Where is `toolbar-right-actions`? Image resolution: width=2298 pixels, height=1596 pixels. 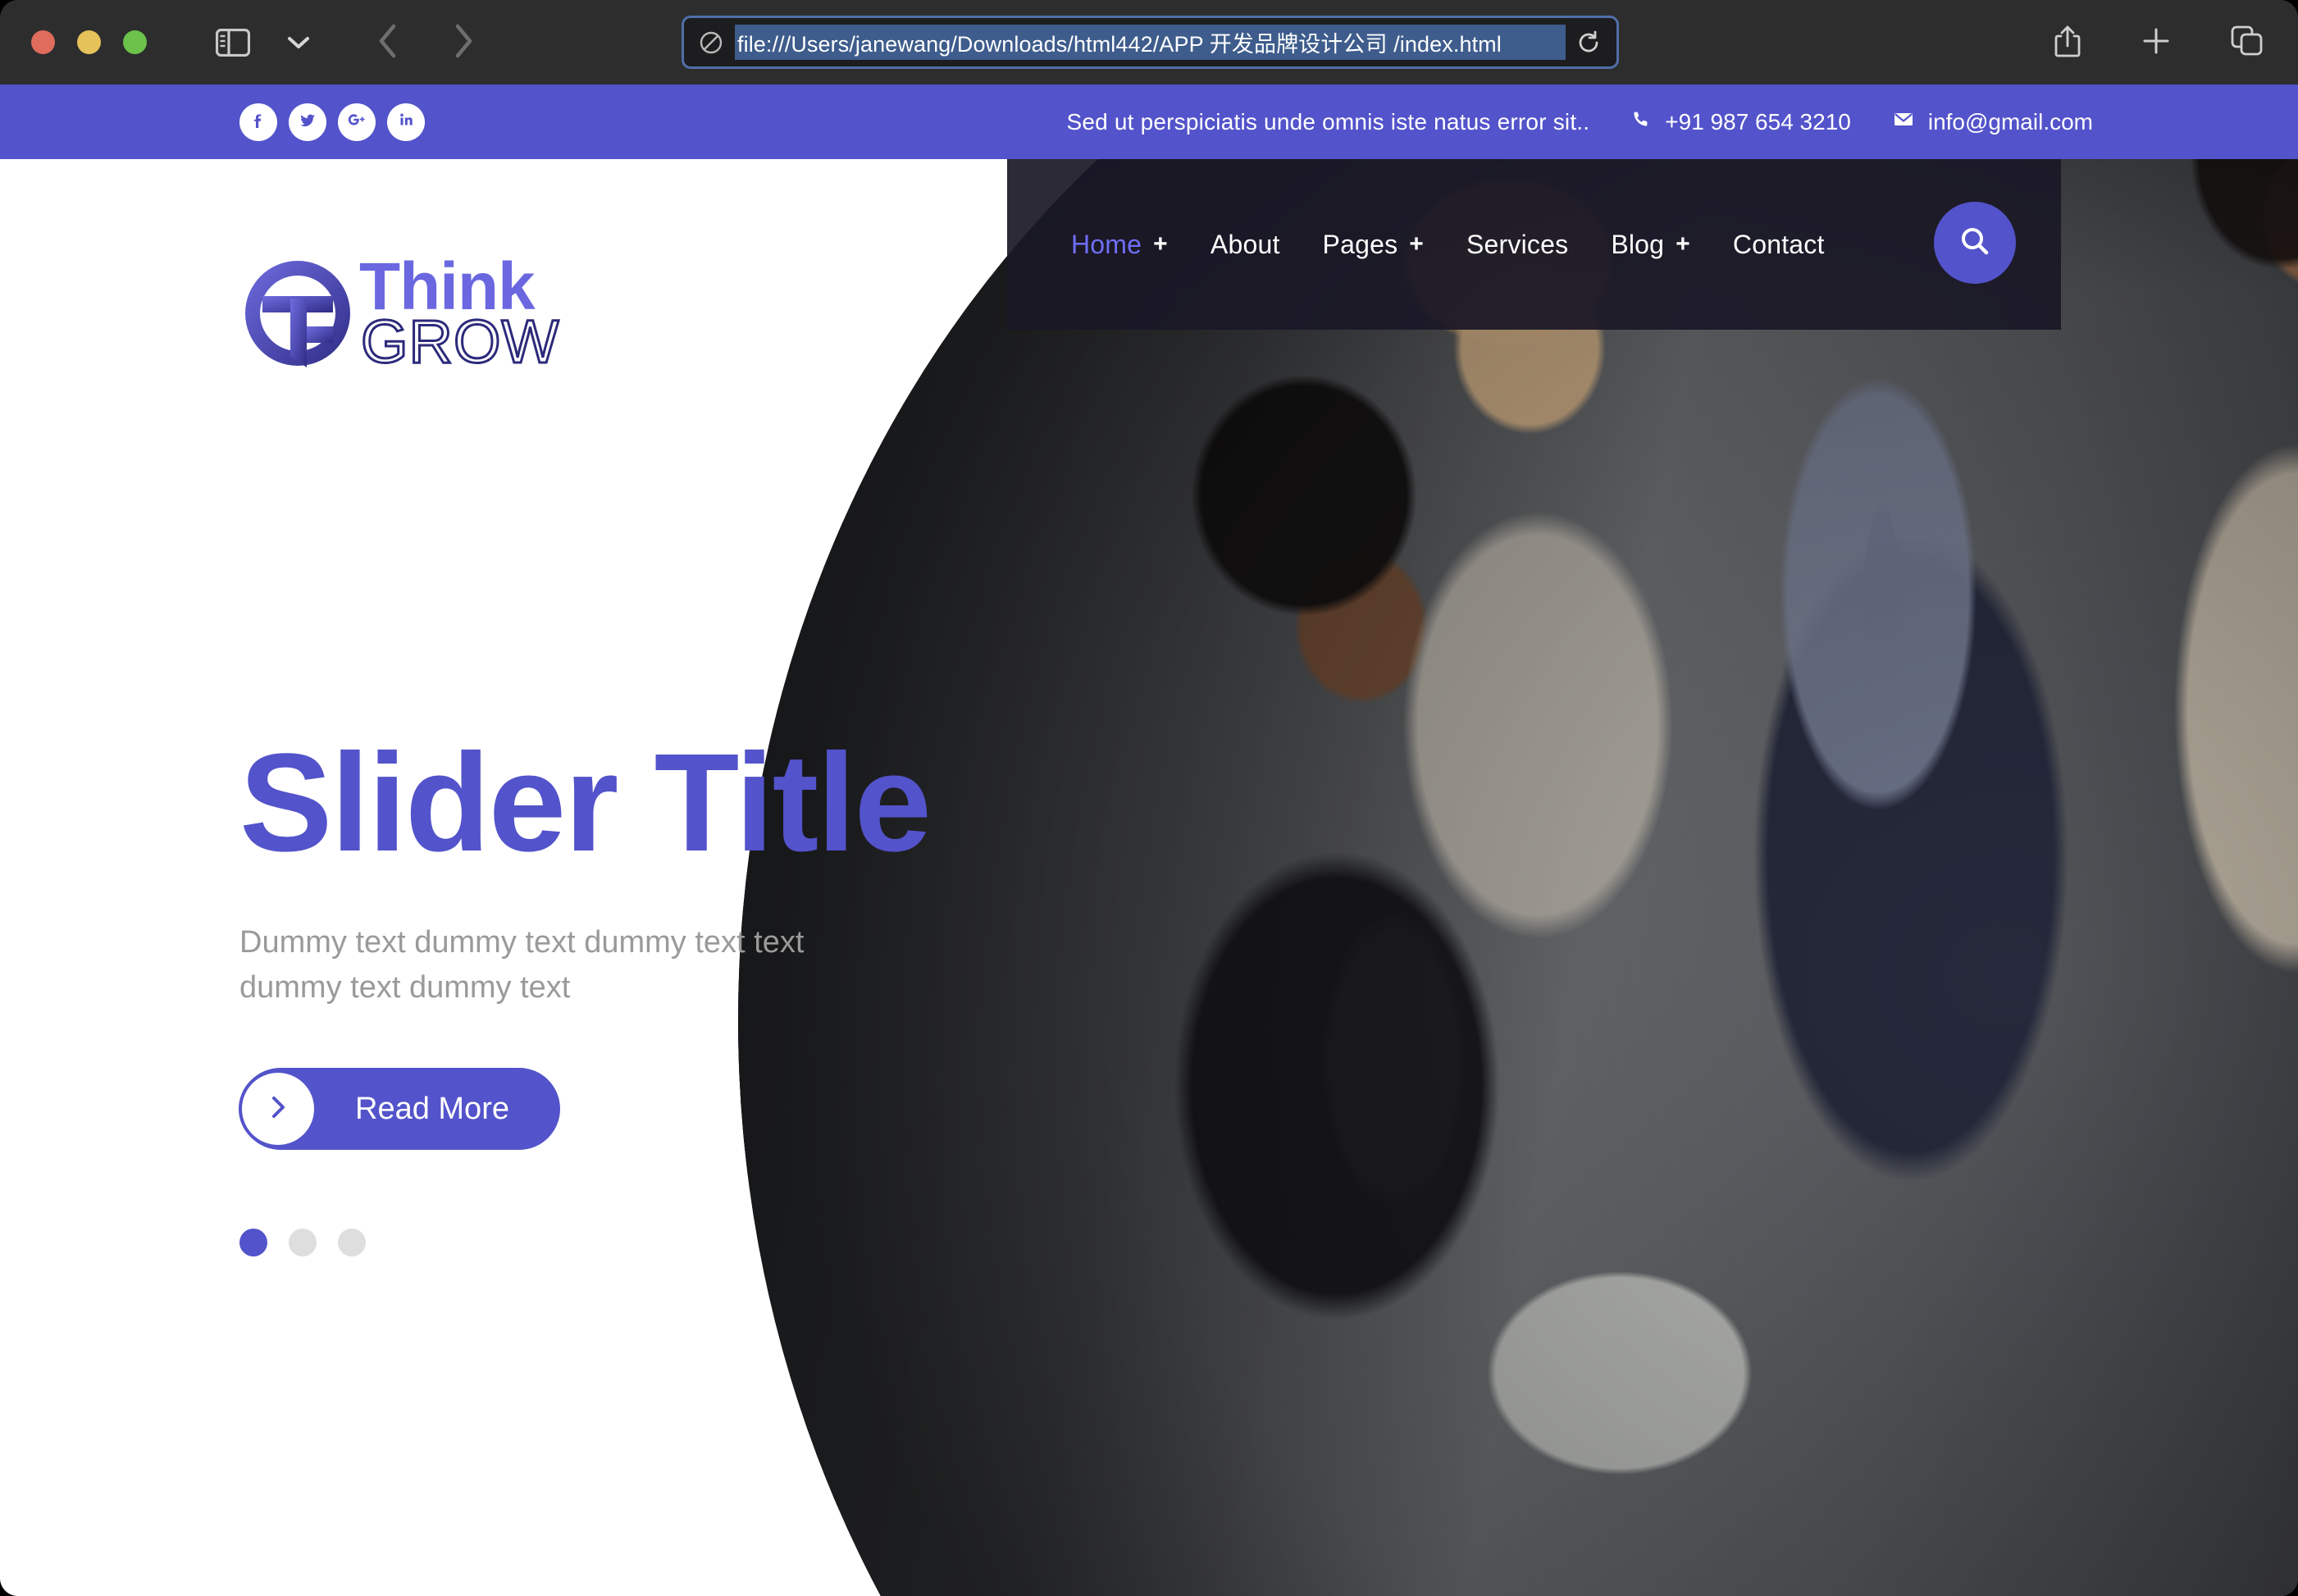 toolbar-right-actions is located at coordinates (2159, 42).